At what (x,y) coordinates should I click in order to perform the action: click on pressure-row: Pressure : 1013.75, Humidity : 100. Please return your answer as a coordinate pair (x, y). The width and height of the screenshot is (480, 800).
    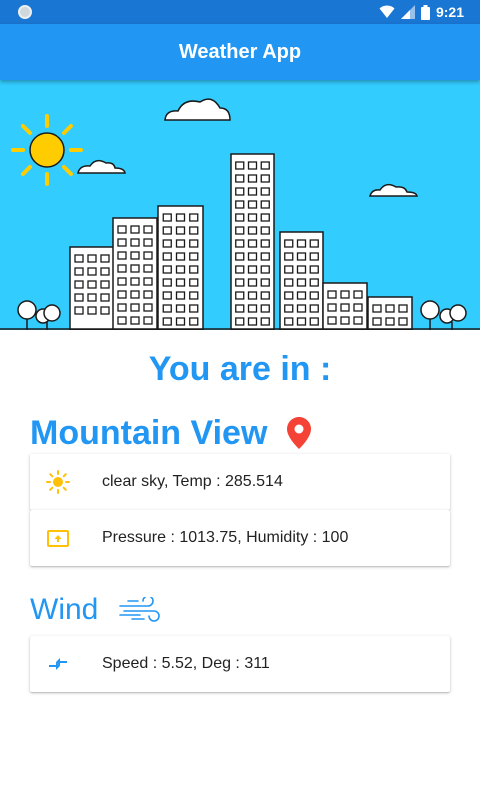
    Looking at the image, I should click on (240, 538).